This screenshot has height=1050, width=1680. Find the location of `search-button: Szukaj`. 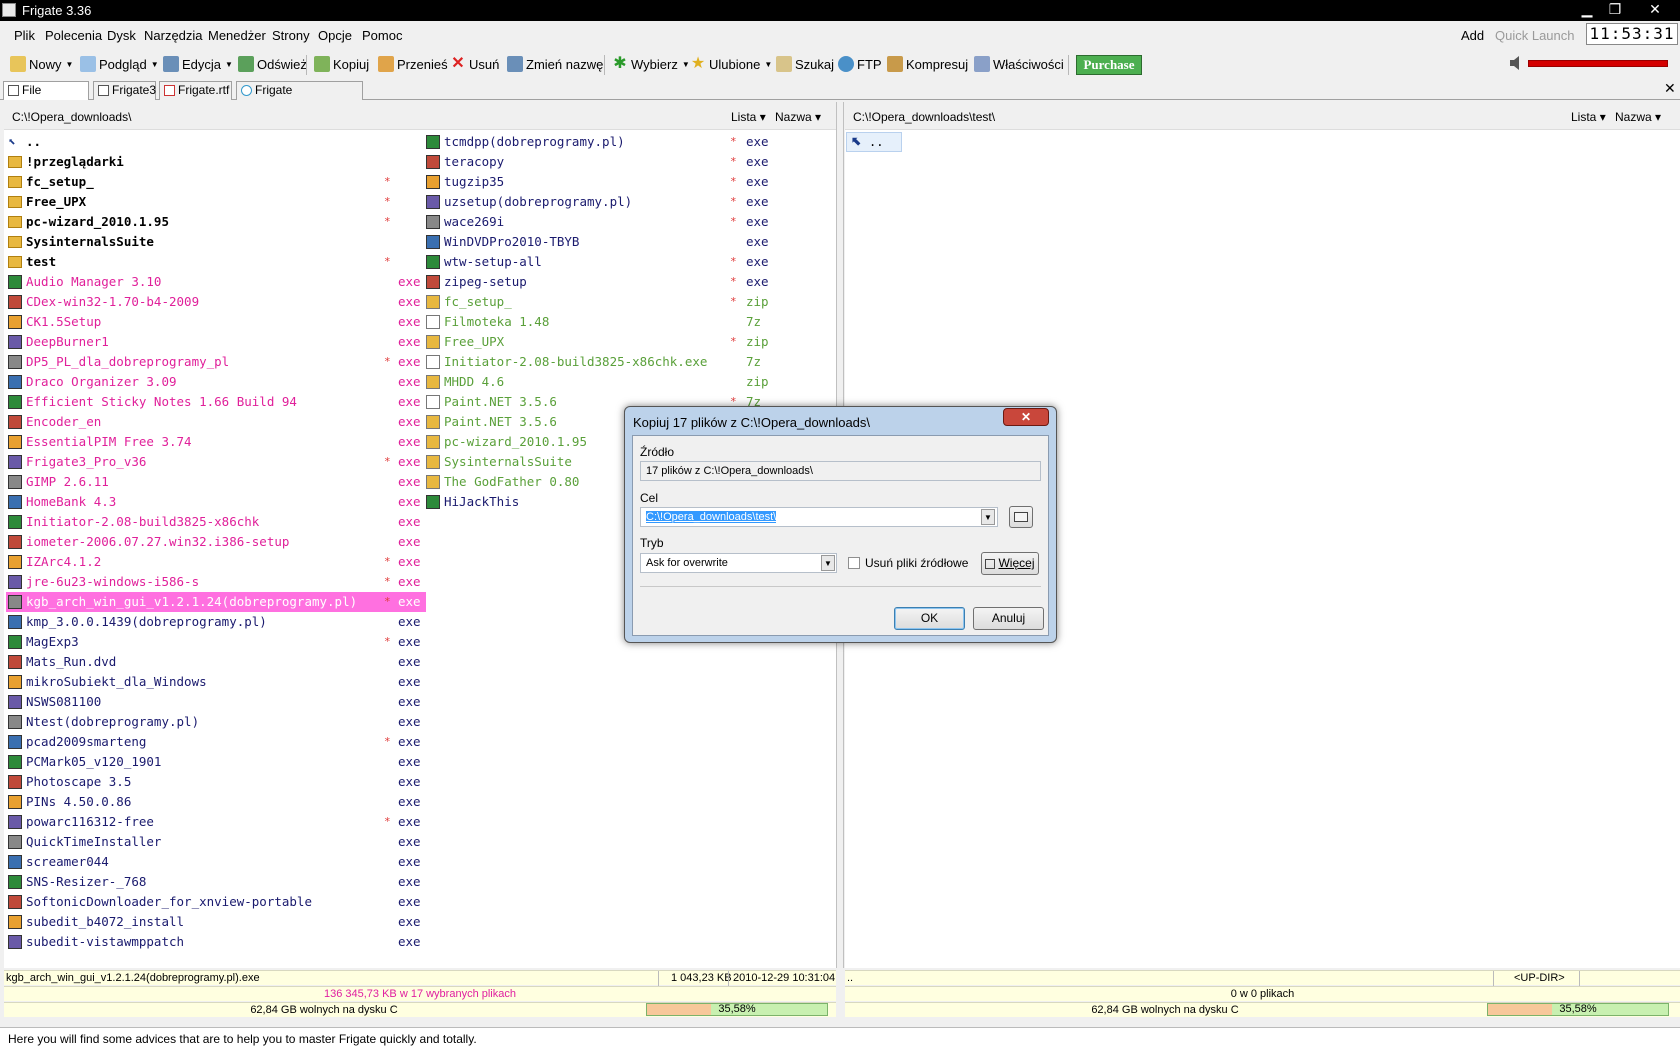

search-button: Szukaj is located at coordinates (805, 64).